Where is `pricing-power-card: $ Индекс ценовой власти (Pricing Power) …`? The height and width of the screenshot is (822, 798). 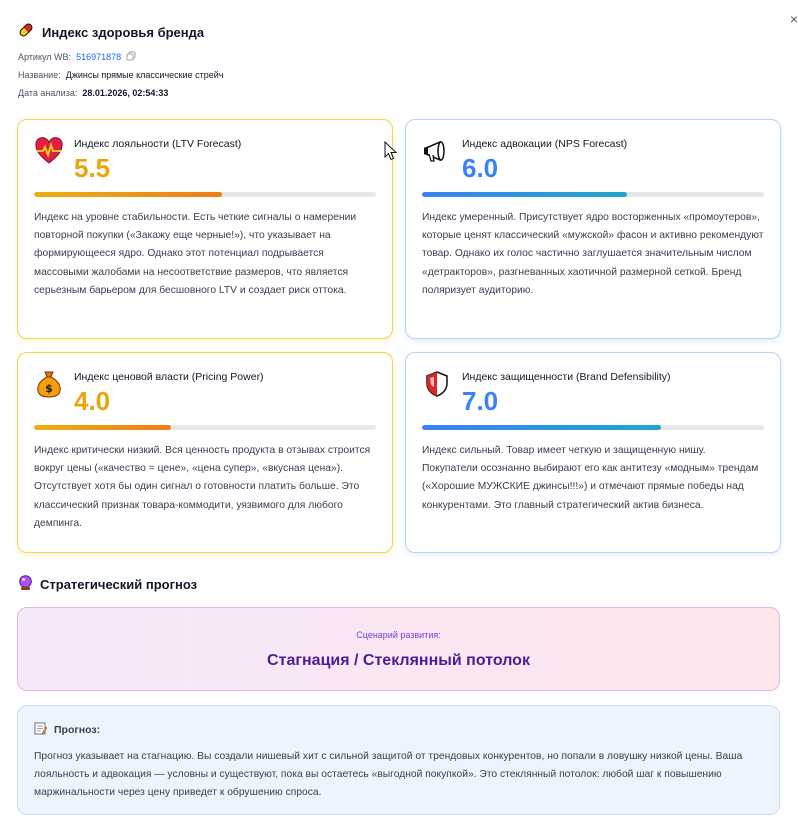
pricing-power-card: $ Индекс ценовой власти (Pricing Power) … is located at coordinates (205, 452).